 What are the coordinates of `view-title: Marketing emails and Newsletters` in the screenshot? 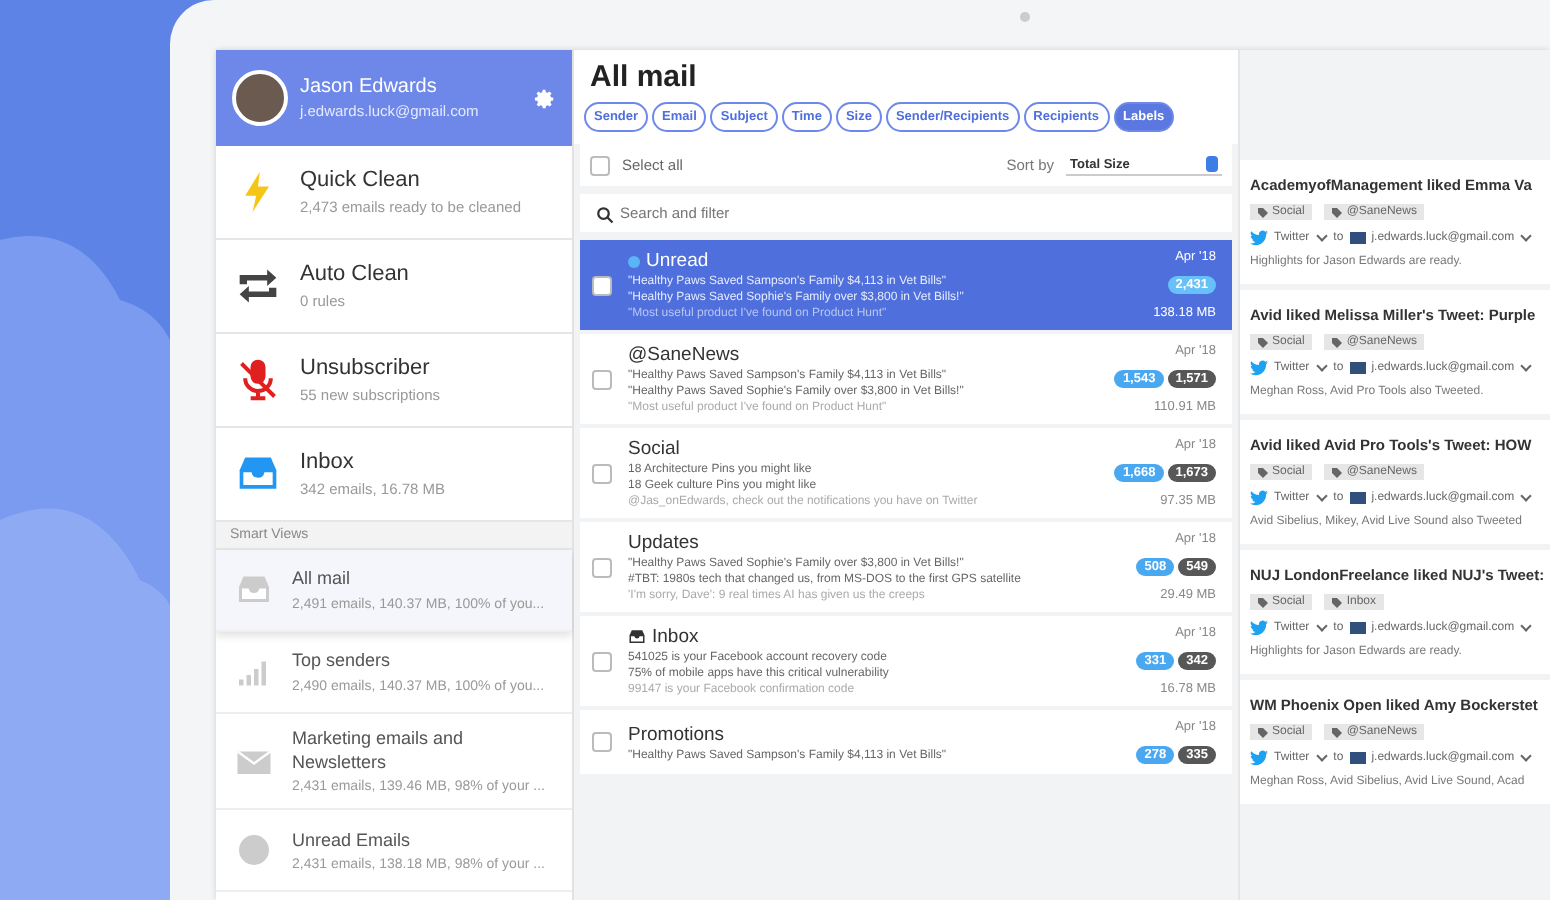 It's located at (379, 751).